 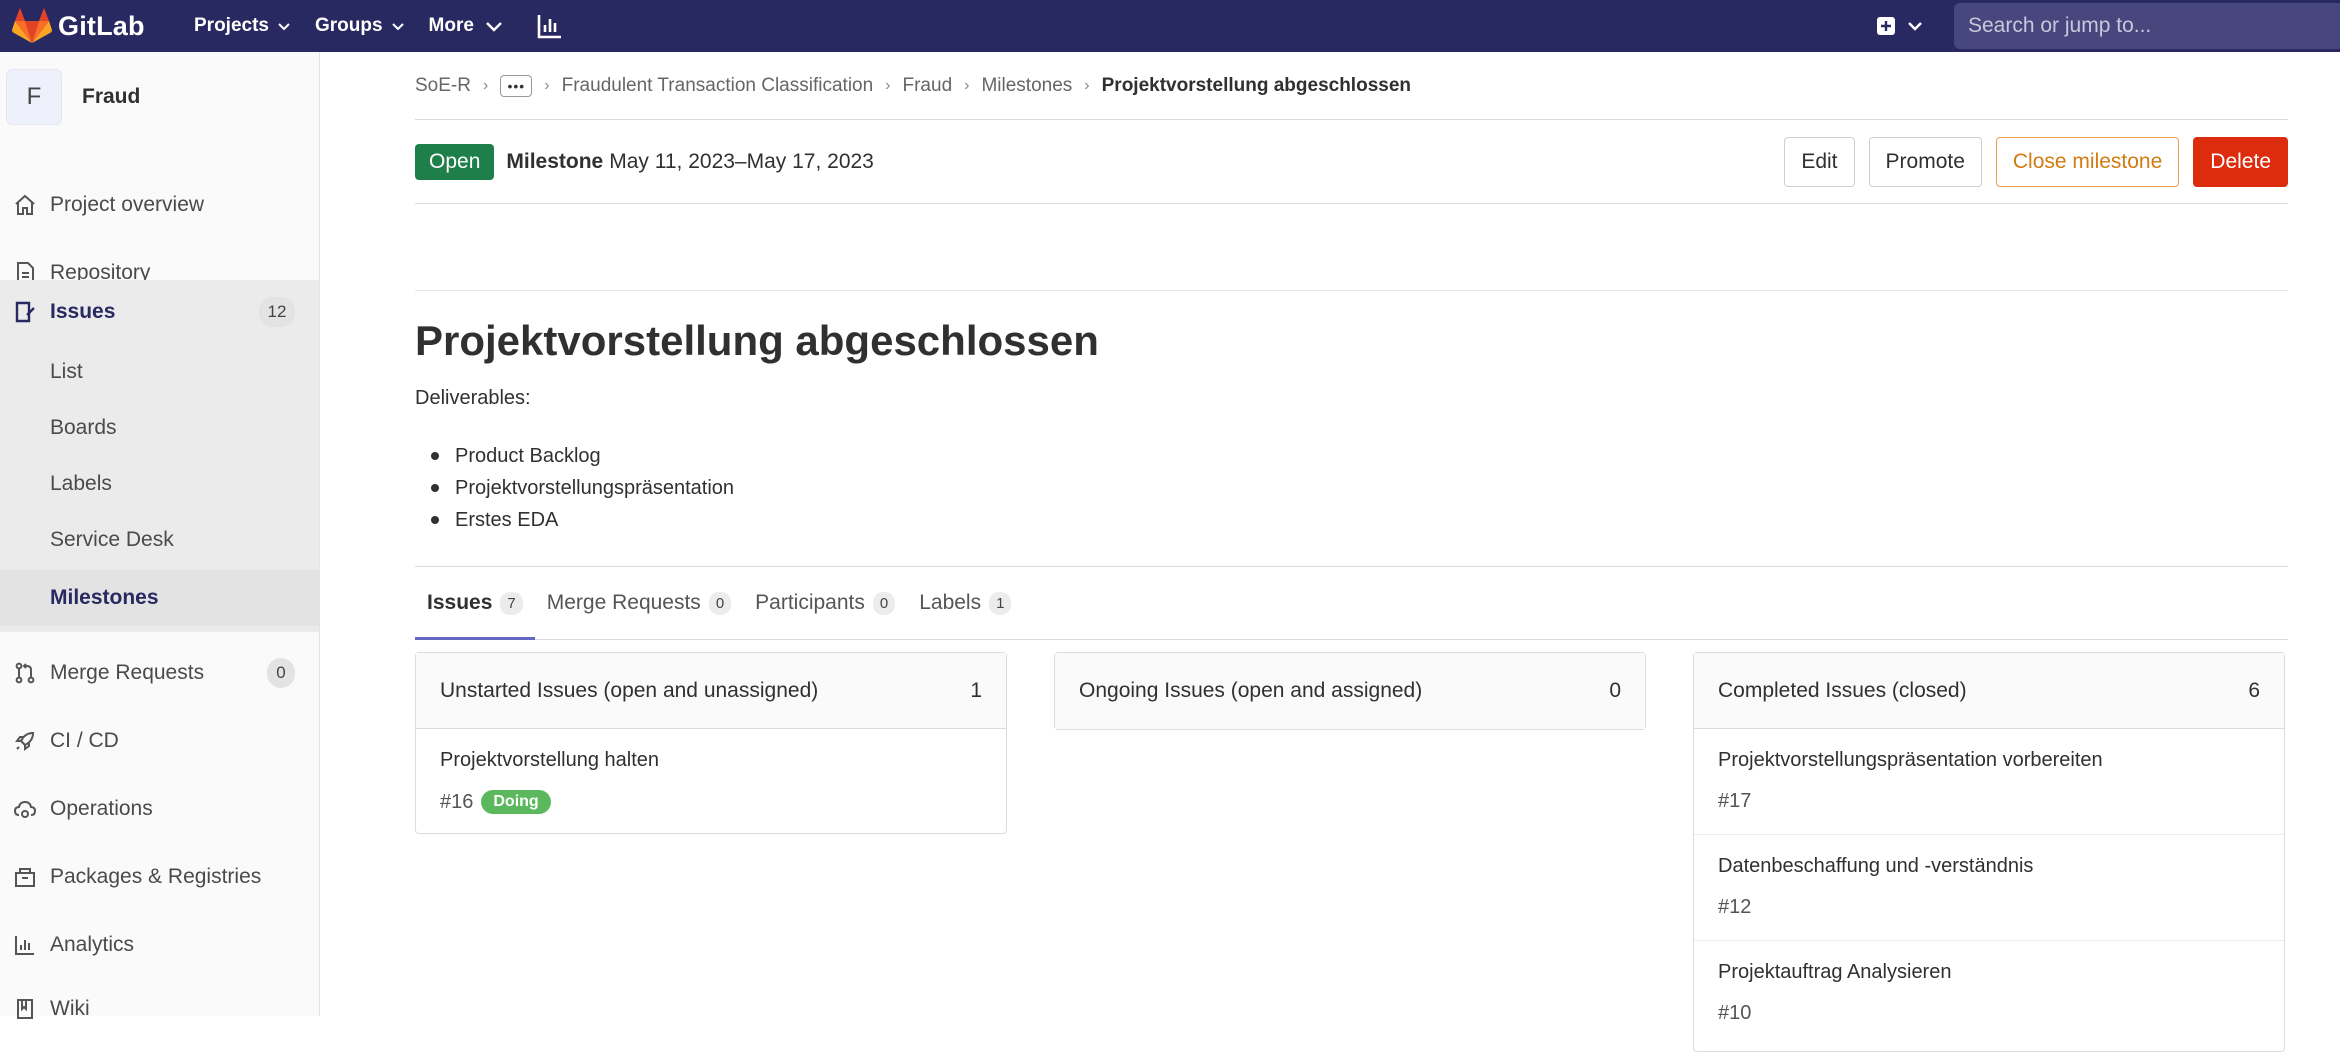 I want to click on panel-header: Ongoing Issues (open and assigned) 0, so click(x=1350, y=691).